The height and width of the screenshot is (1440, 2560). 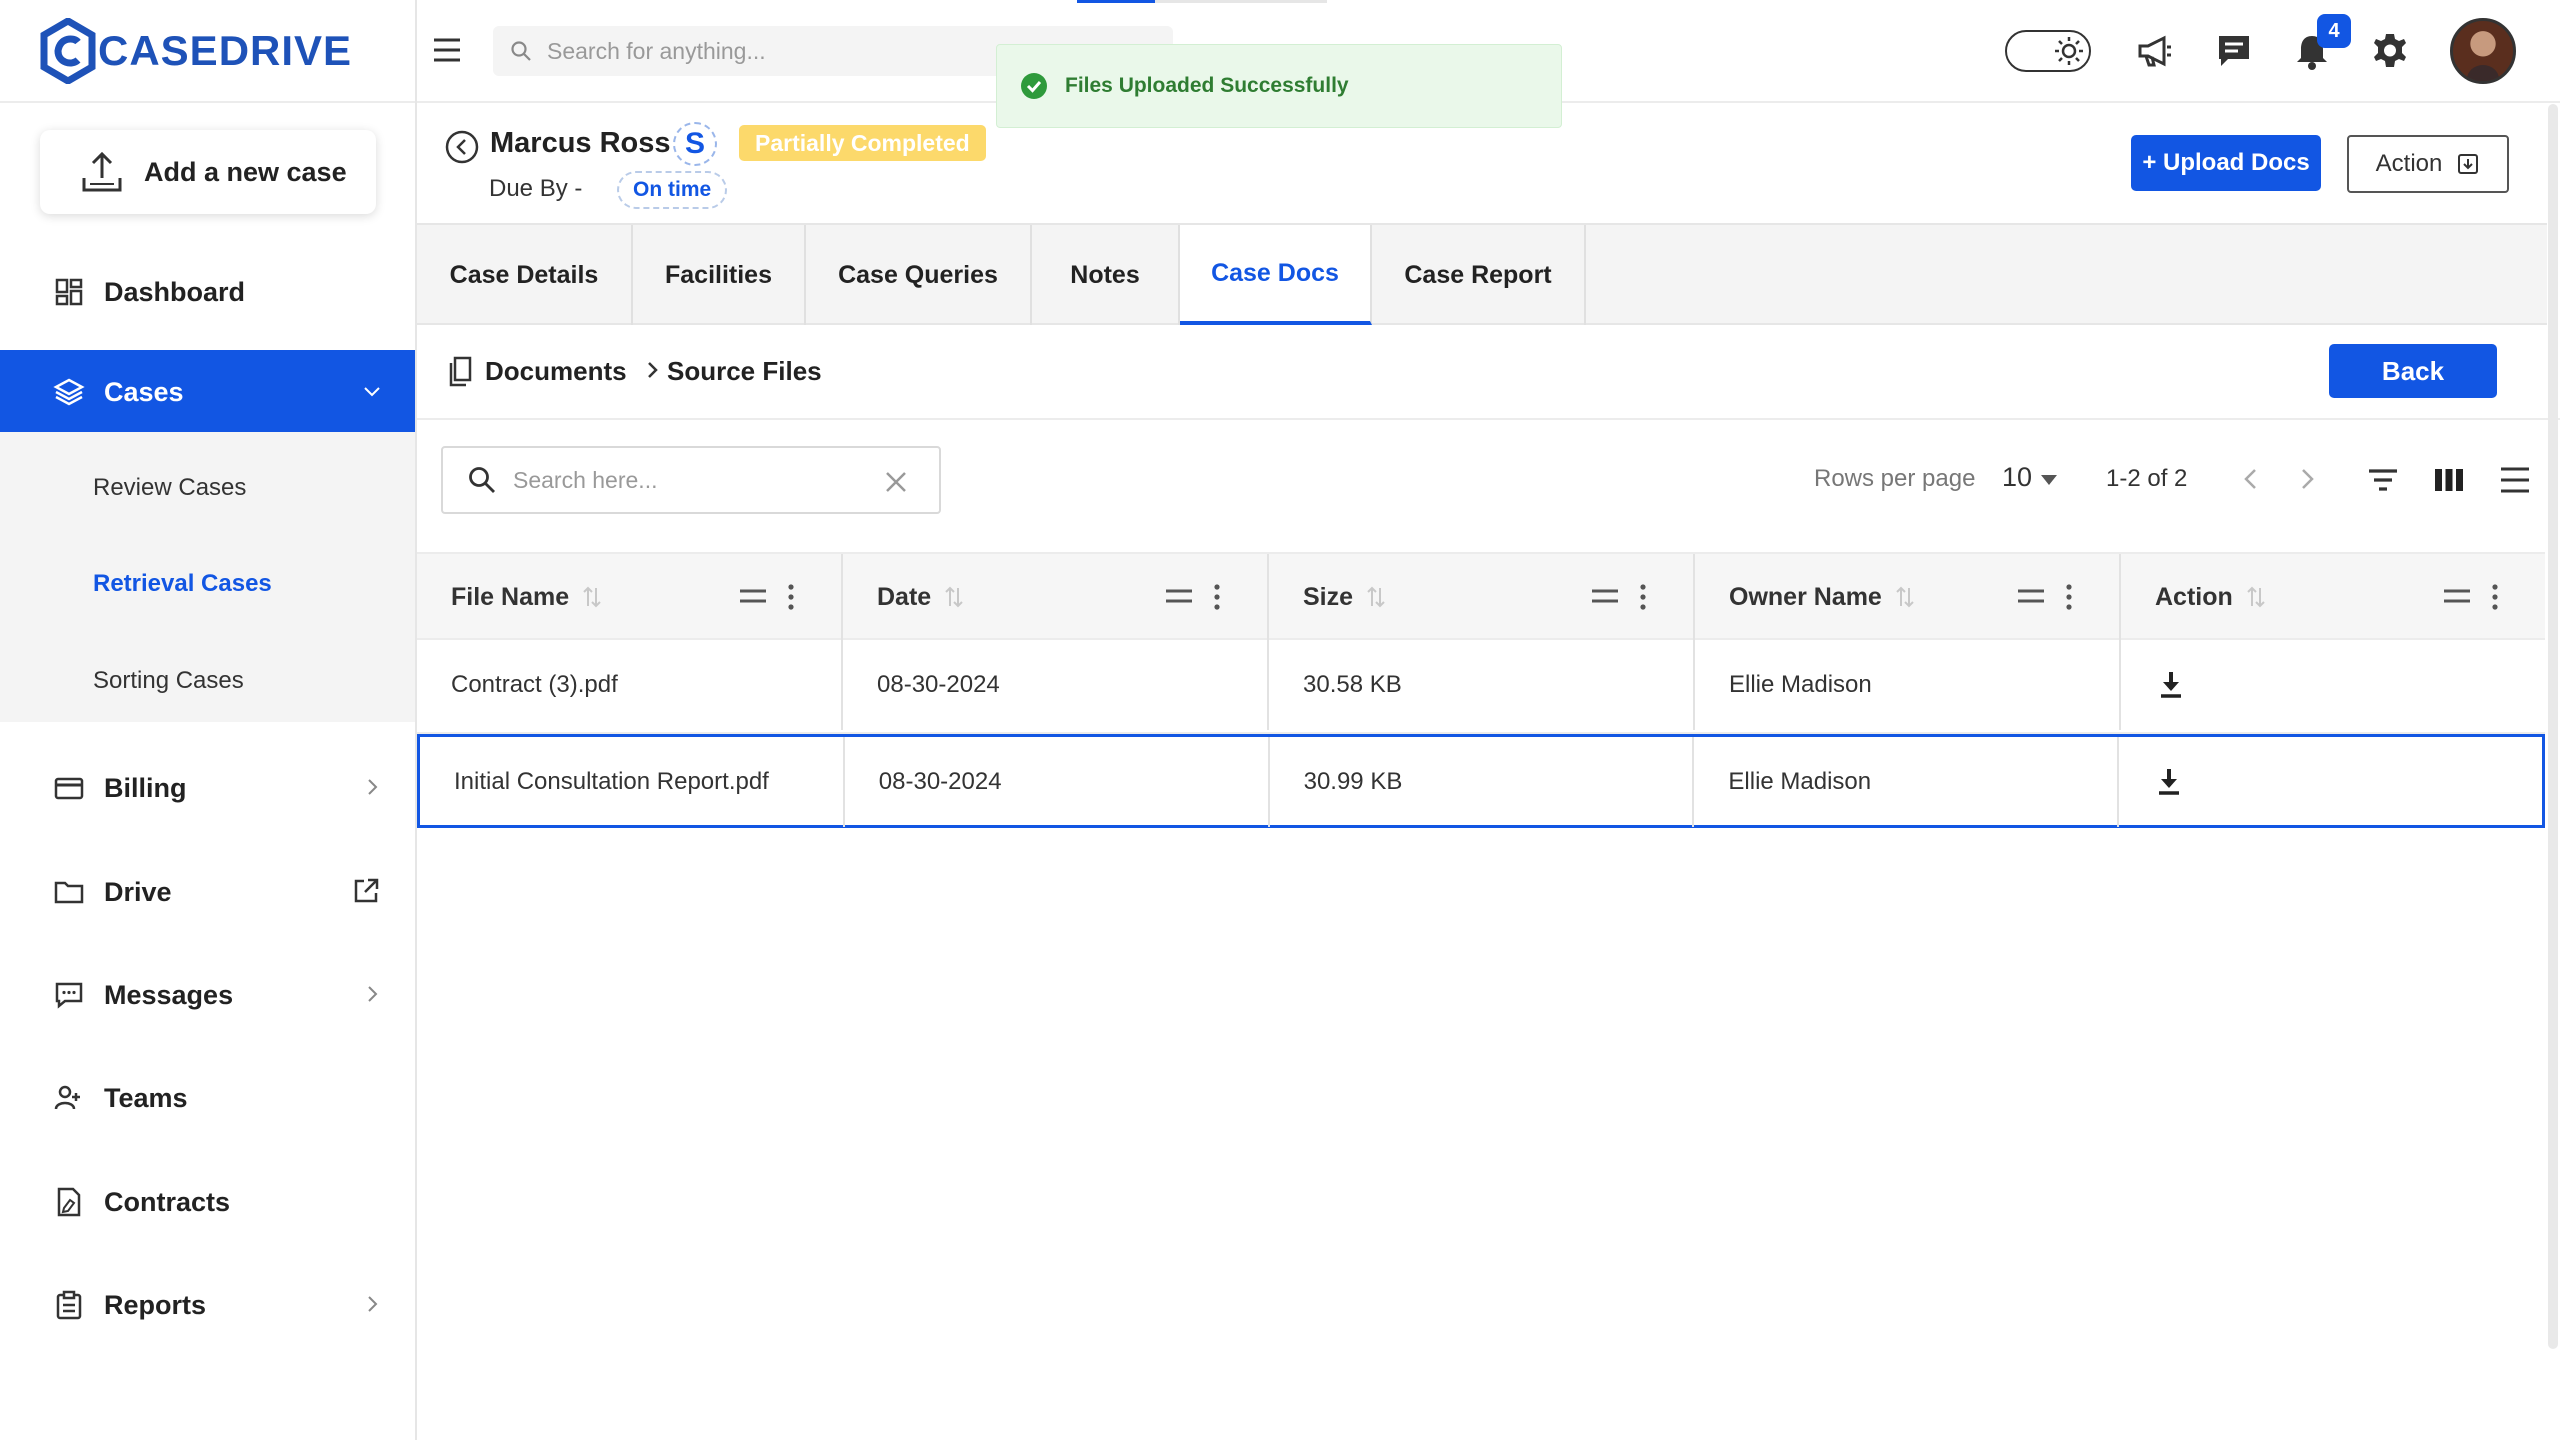 What do you see at coordinates (1276, 275) in the screenshot?
I see `tab-case-docs: Case Docs` at bounding box center [1276, 275].